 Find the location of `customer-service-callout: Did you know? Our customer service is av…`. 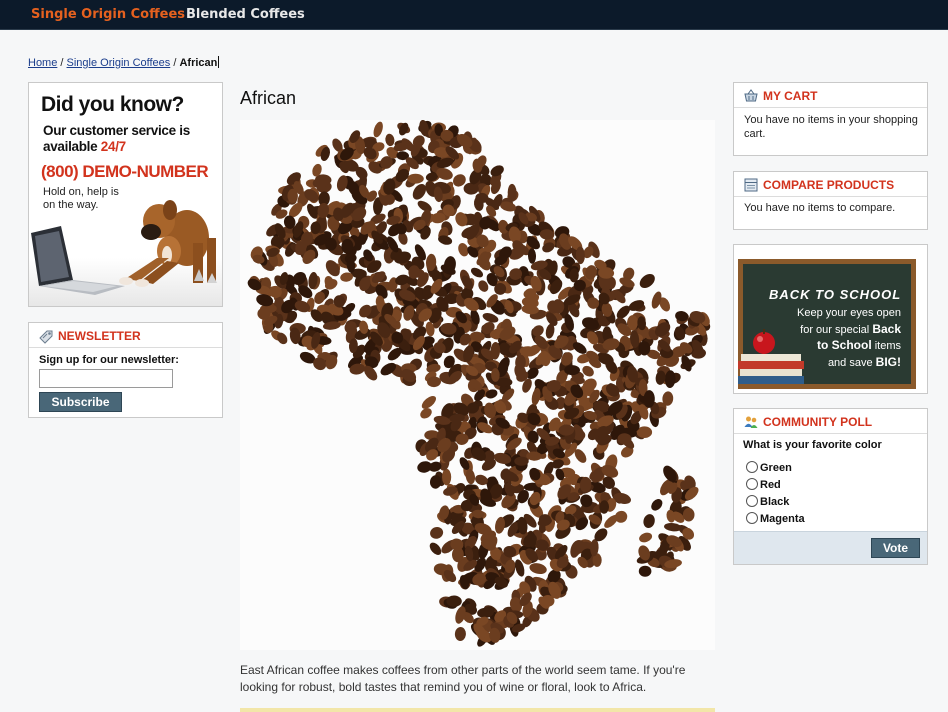

customer-service-callout: Did you know? Our customer service is av… is located at coordinates (125, 194).